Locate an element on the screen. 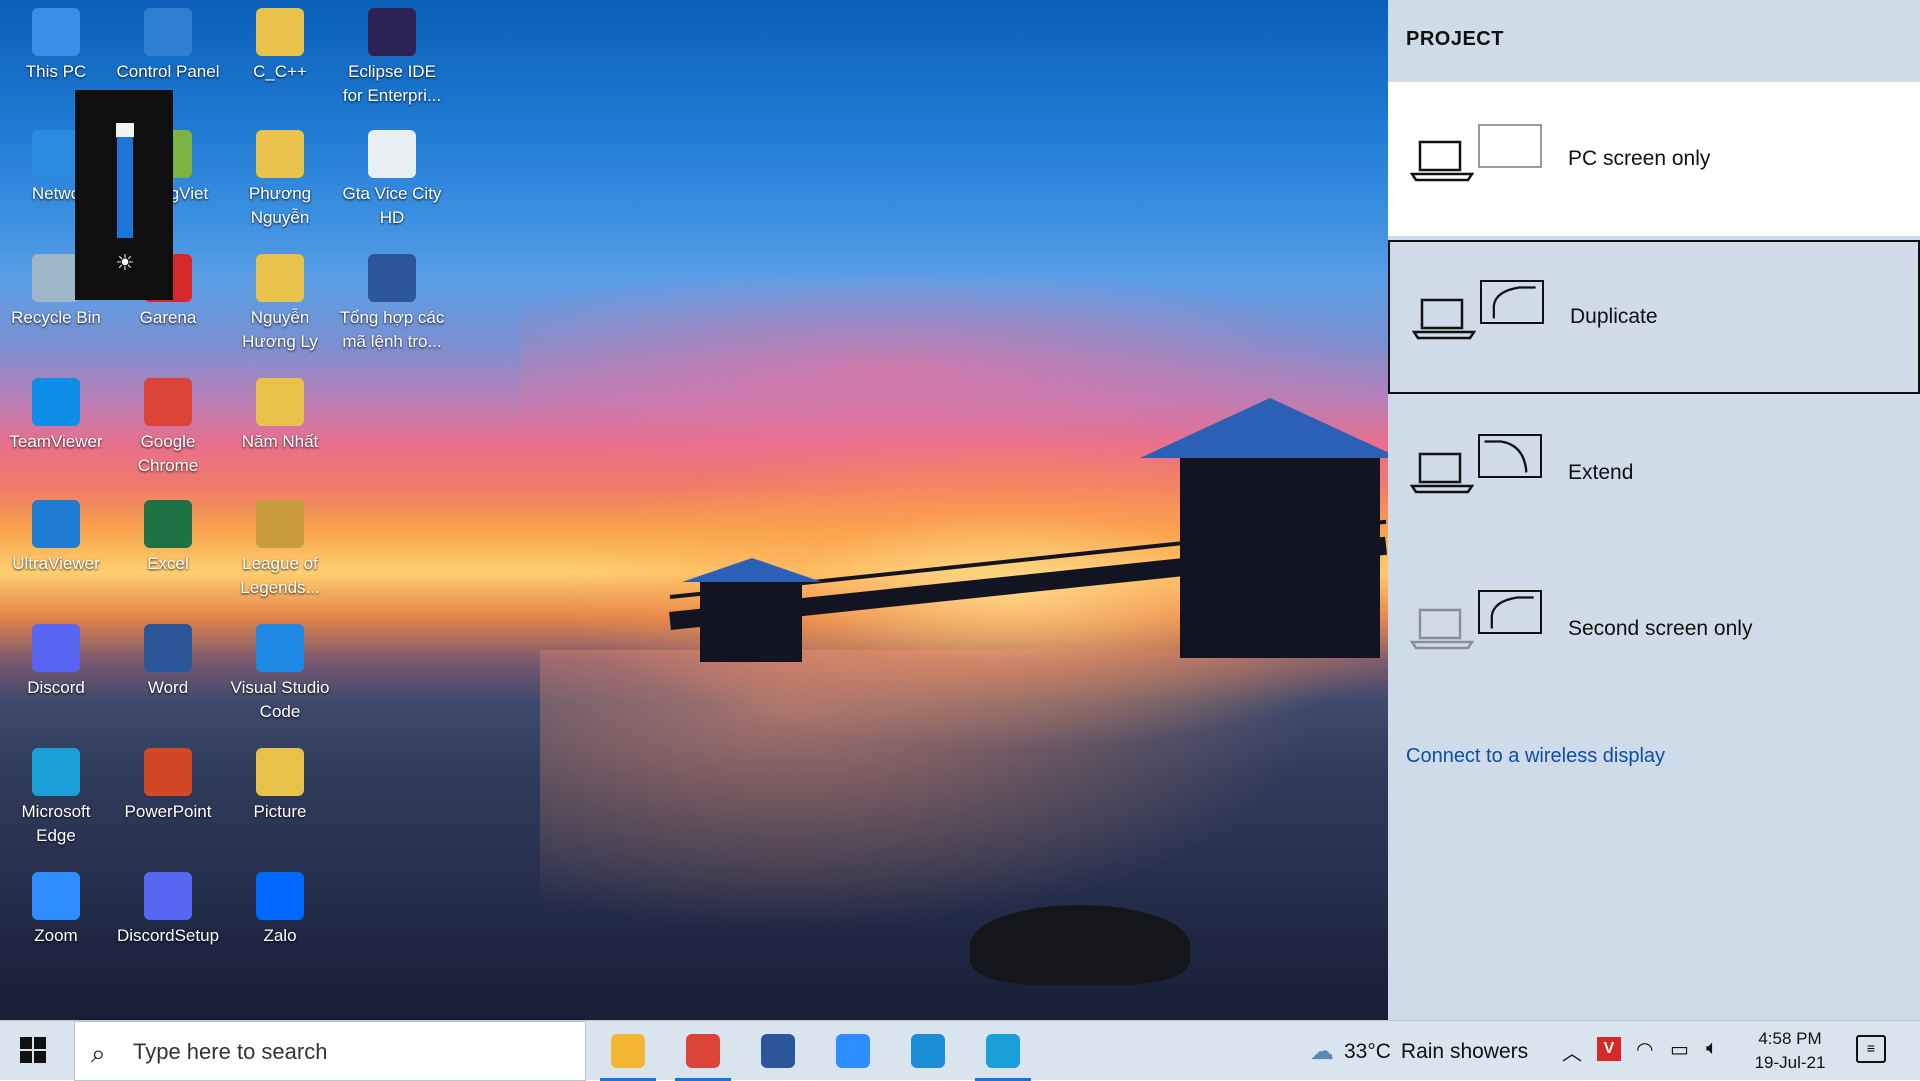 Image resolution: width=1920 pixels, height=1081 pixels. desktop-icon: Discord is located at coordinates (56, 658).